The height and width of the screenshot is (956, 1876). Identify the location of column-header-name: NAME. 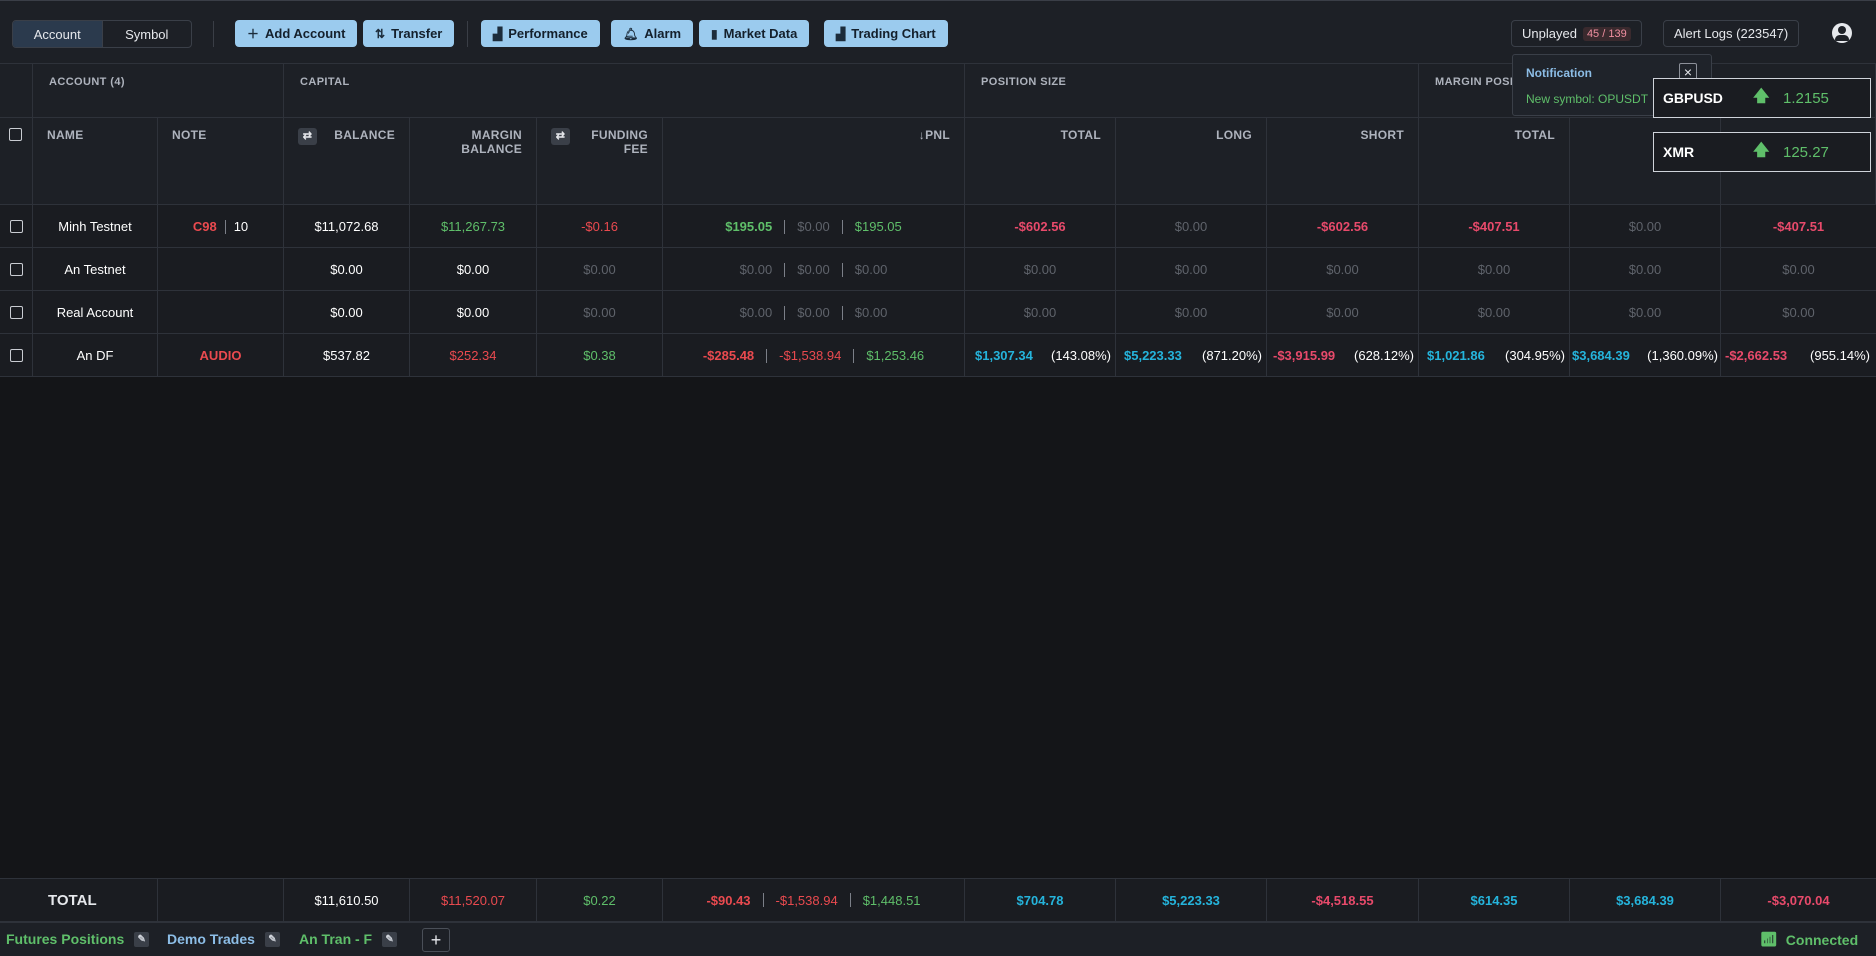
(95, 161).